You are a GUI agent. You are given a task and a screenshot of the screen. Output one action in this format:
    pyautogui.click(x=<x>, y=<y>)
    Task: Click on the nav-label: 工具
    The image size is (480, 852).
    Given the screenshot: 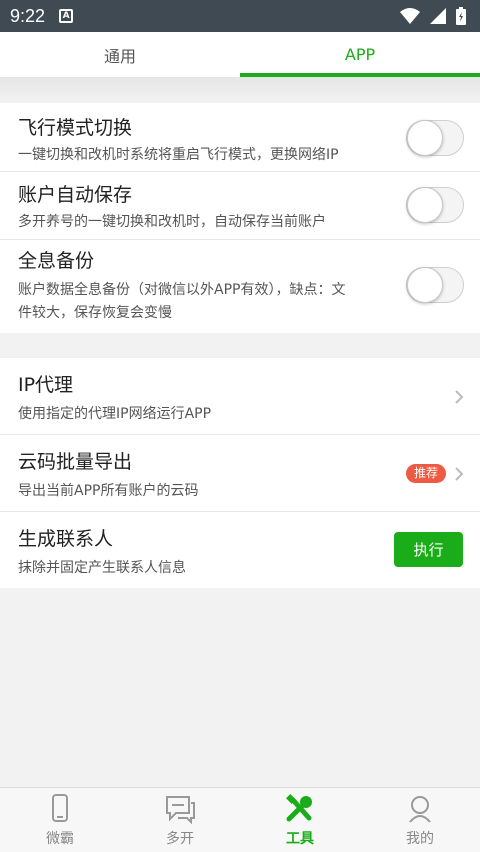 What is the action you would take?
    pyautogui.click(x=300, y=839)
    